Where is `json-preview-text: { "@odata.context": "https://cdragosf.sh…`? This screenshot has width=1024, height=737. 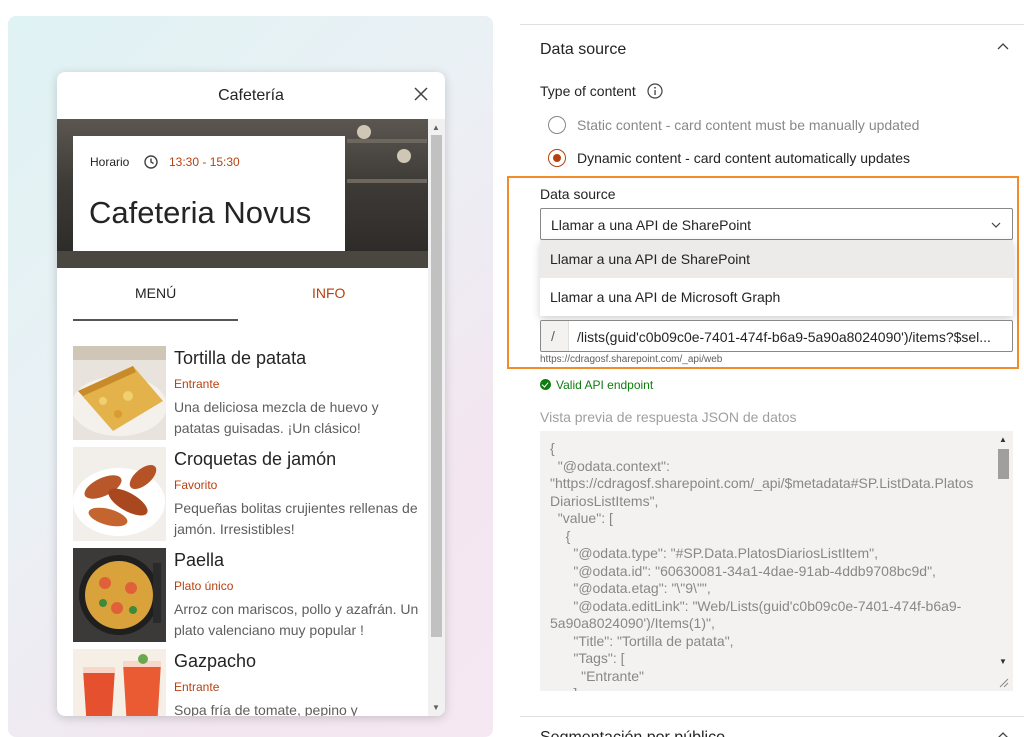
json-preview-text: { "@odata.context": "https://cdragosf.sh… is located at coordinates (762, 565).